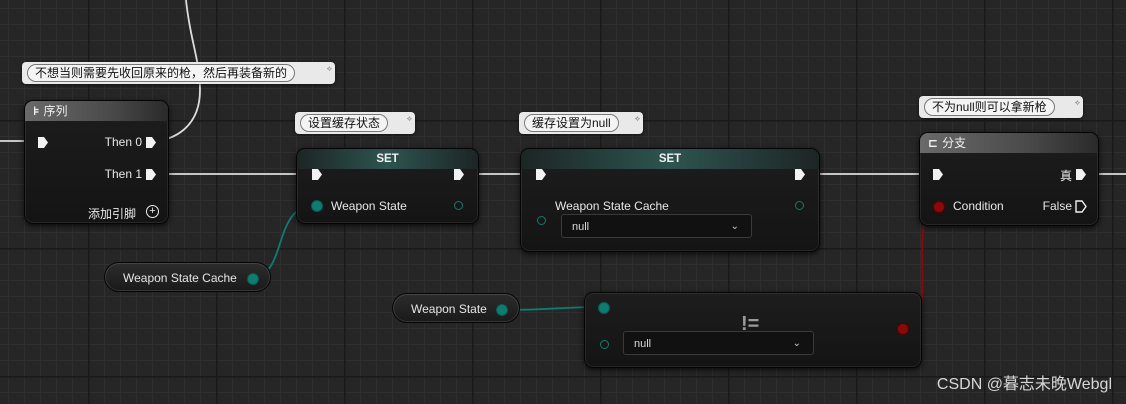 The width and height of the screenshot is (1126, 404). What do you see at coordinates (954, 143) in the screenshot?
I see `branch-title: 分支` at bounding box center [954, 143].